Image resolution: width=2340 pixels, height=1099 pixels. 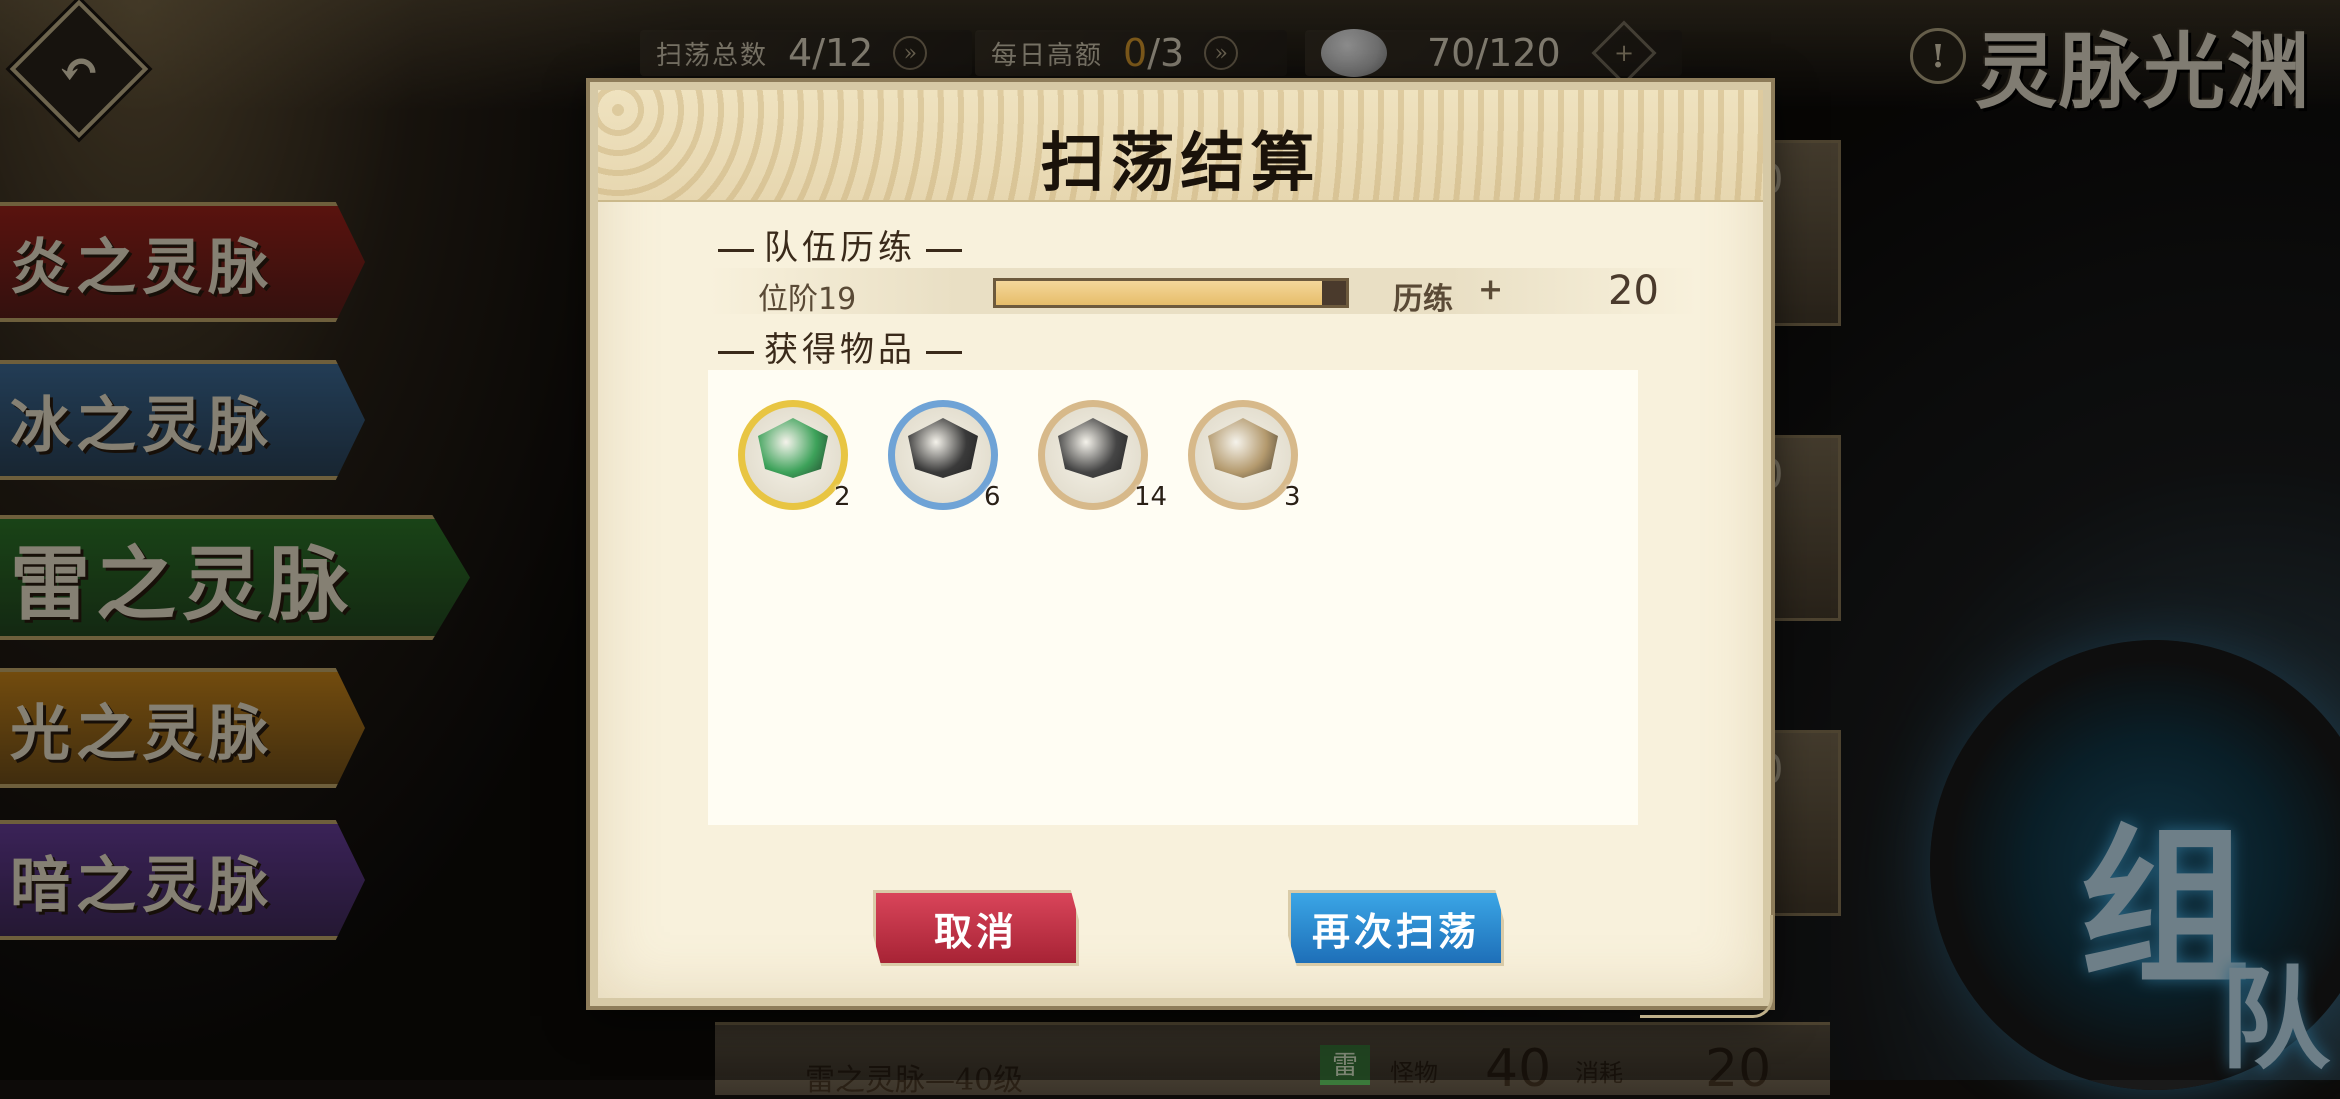 I want to click on reward-item: 6, so click(x=944, y=456).